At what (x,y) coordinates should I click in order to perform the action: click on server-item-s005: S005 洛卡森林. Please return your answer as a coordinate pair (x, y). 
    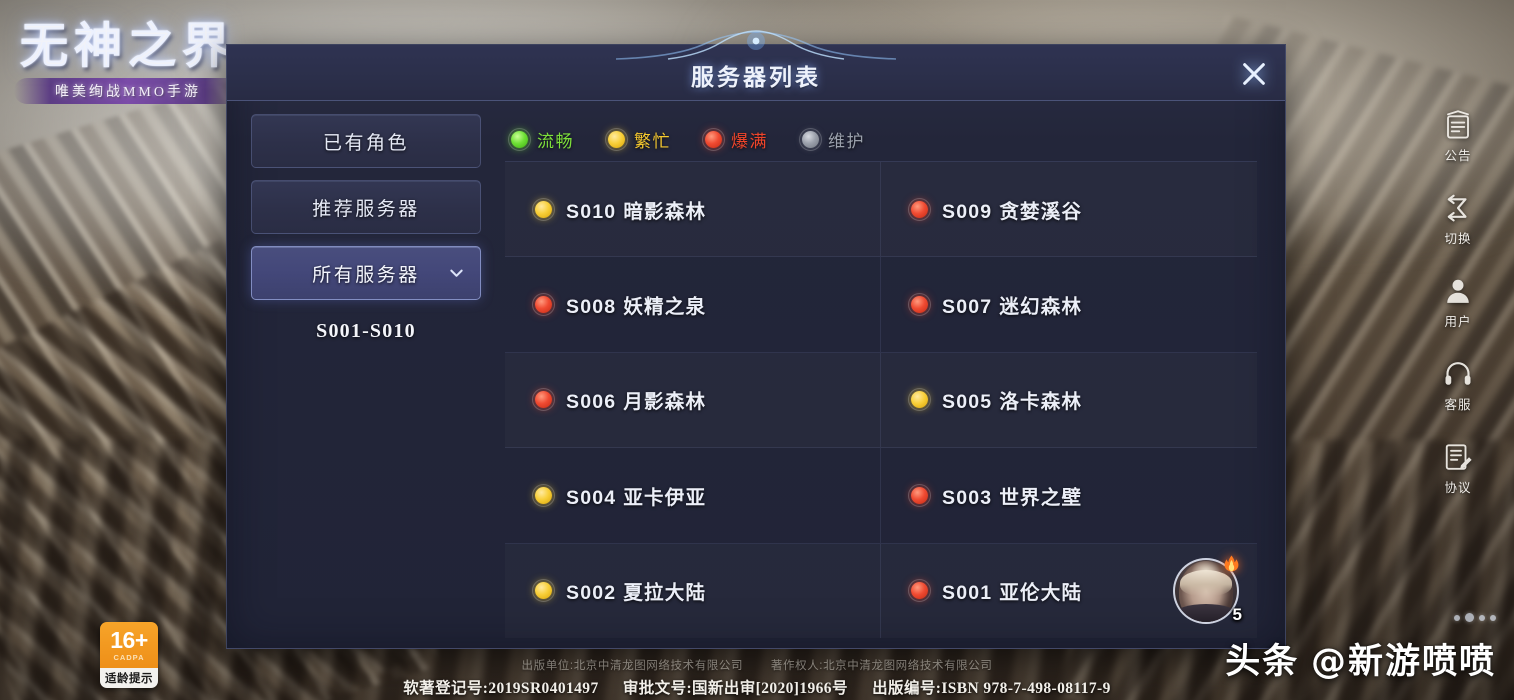
    Looking at the image, I should click on (1069, 401).